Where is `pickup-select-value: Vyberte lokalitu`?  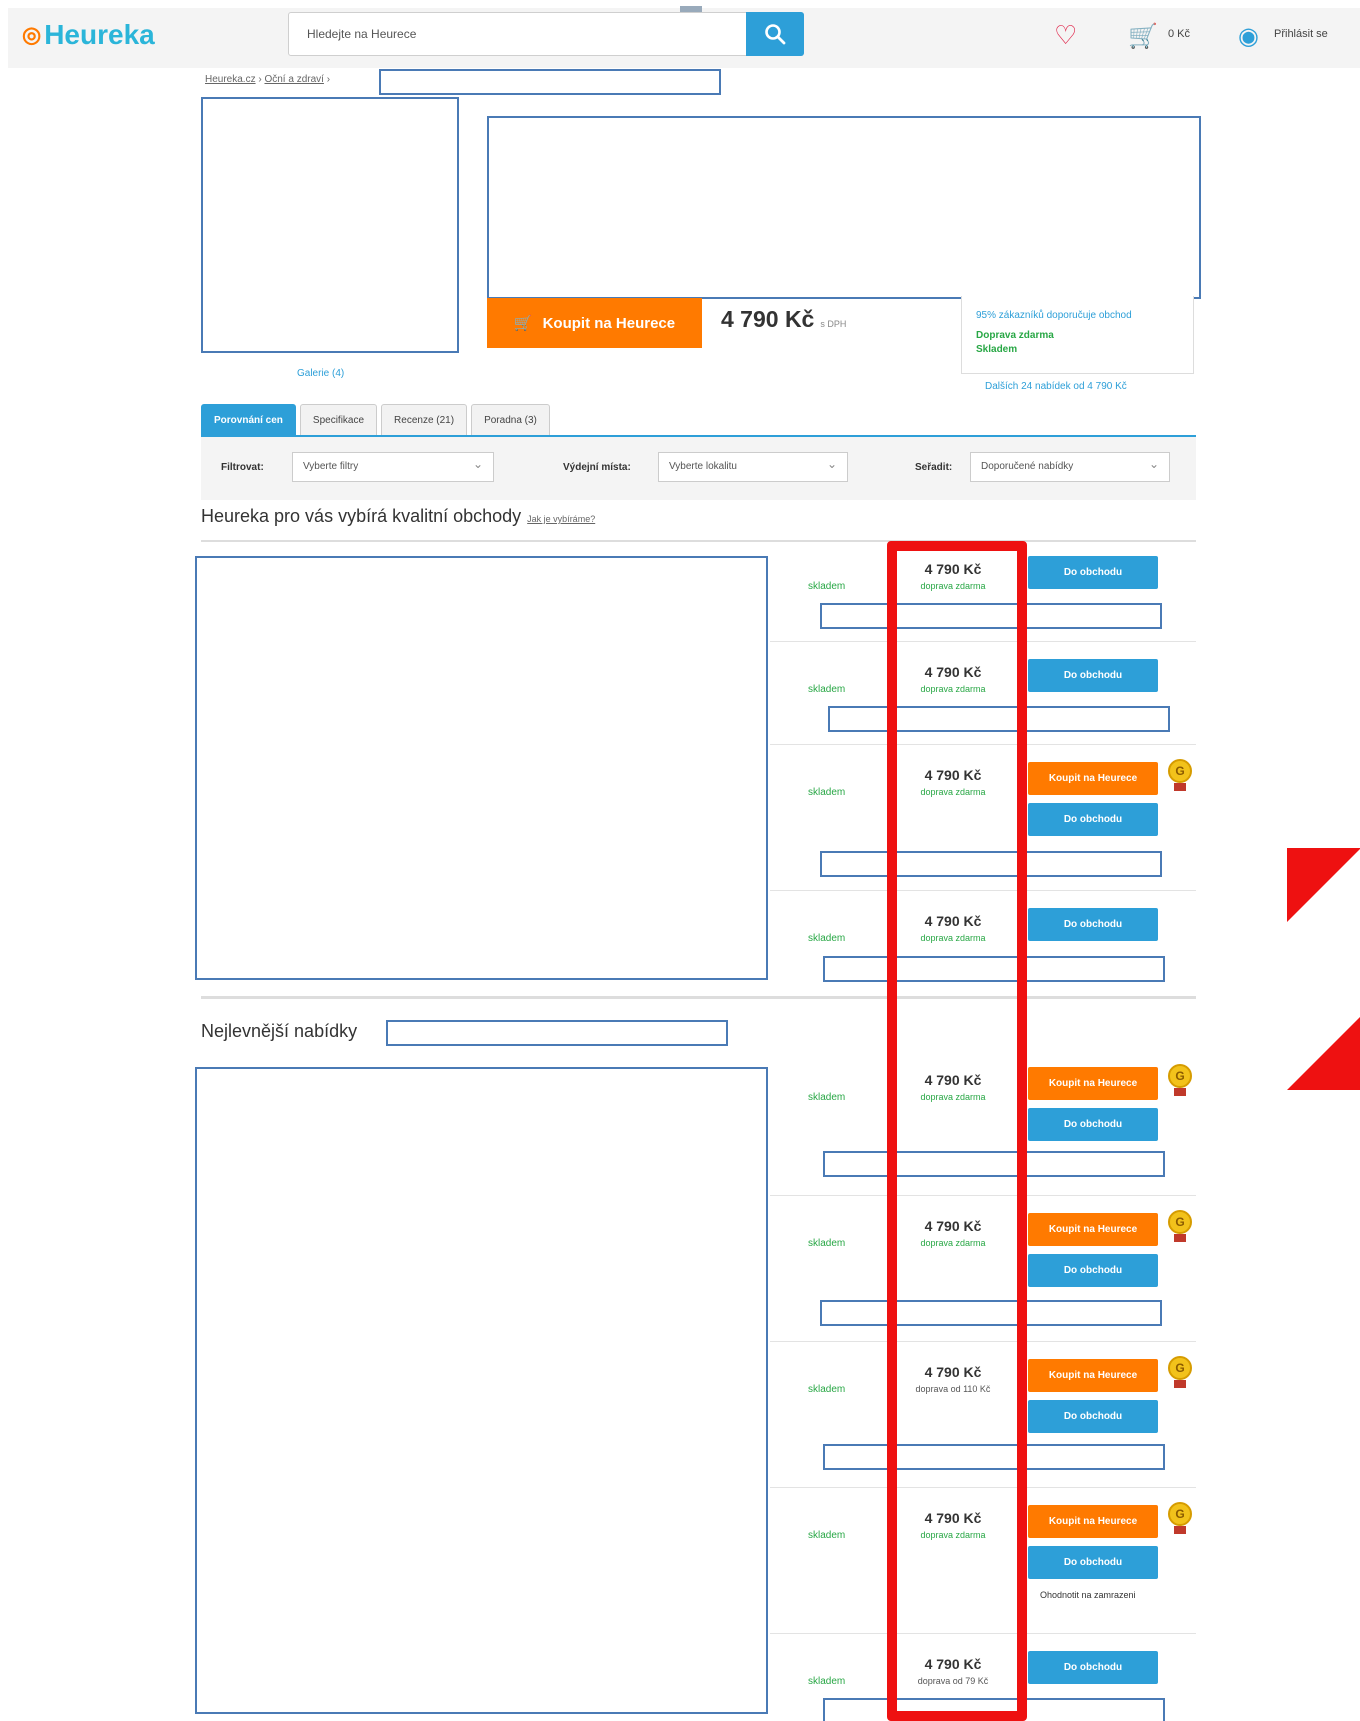
pickup-select-value: Vyberte lokalitu is located at coordinates (703, 466).